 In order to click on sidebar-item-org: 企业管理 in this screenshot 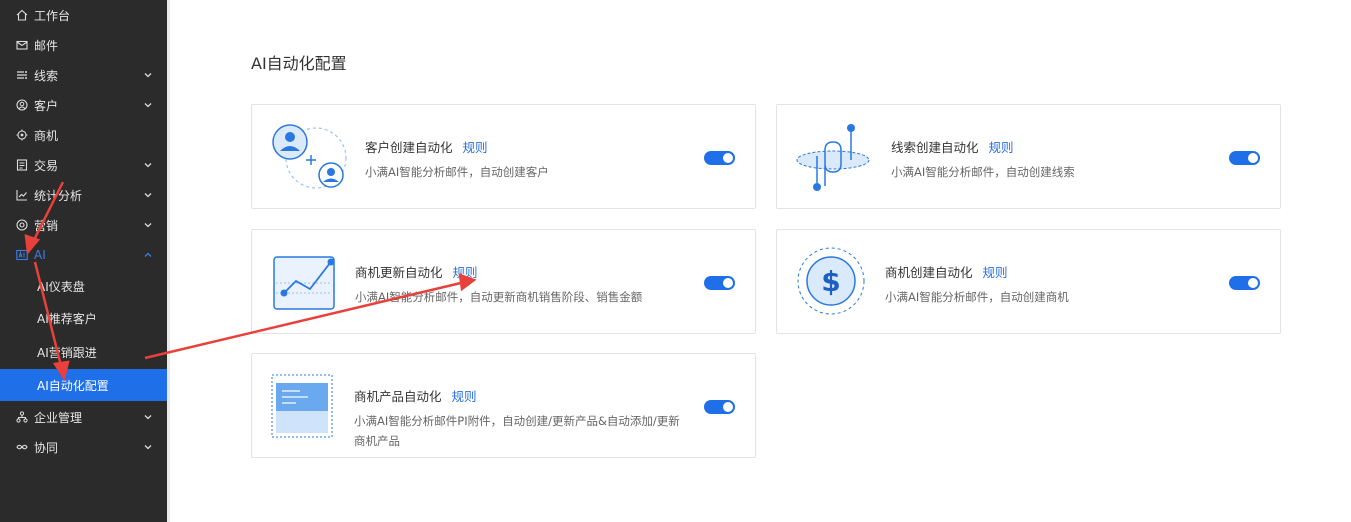, I will do `click(83, 417)`.